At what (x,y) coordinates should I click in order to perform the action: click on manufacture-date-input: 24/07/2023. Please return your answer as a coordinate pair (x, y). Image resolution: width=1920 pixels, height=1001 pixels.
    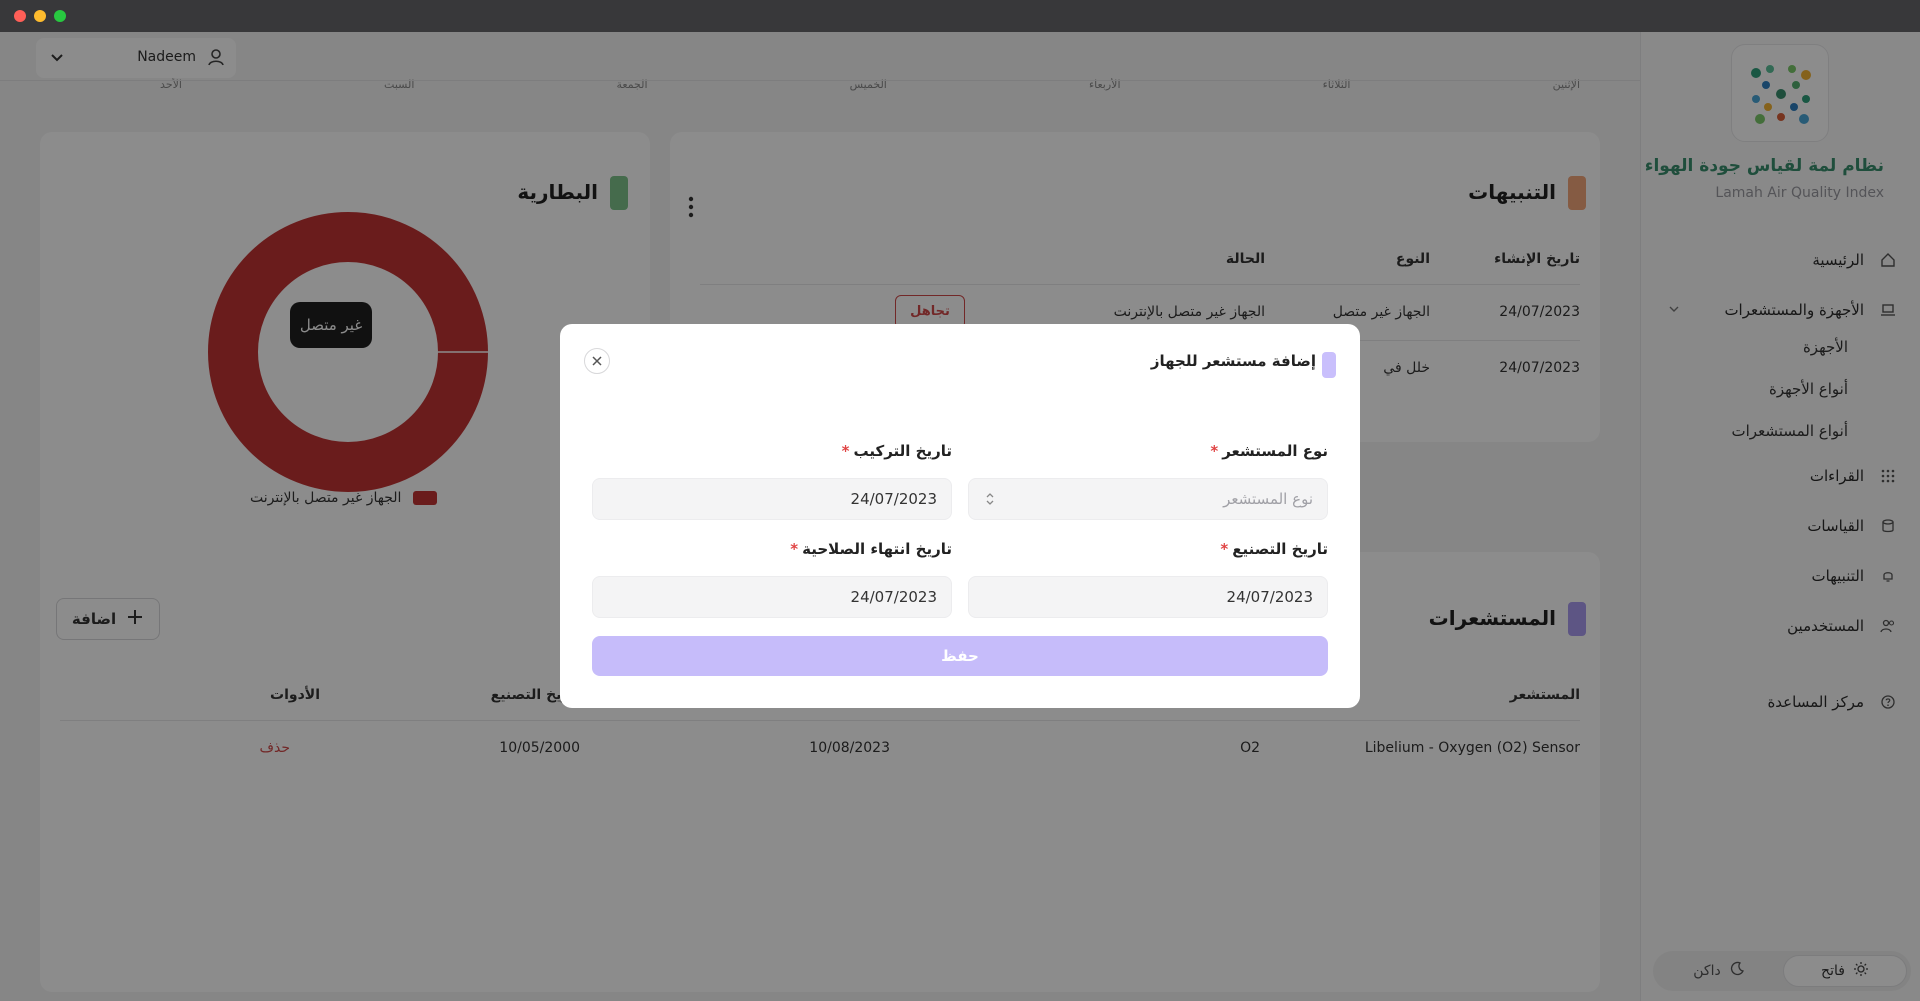
    Looking at the image, I should click on (1148, 597).